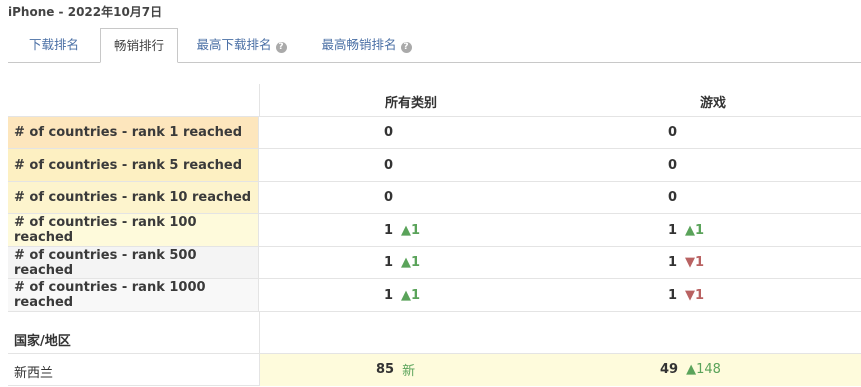 The width and height of the screenshot is (861, 387). I want to click on row-label: # of countries - rank 1 reached, so click(133, 132).